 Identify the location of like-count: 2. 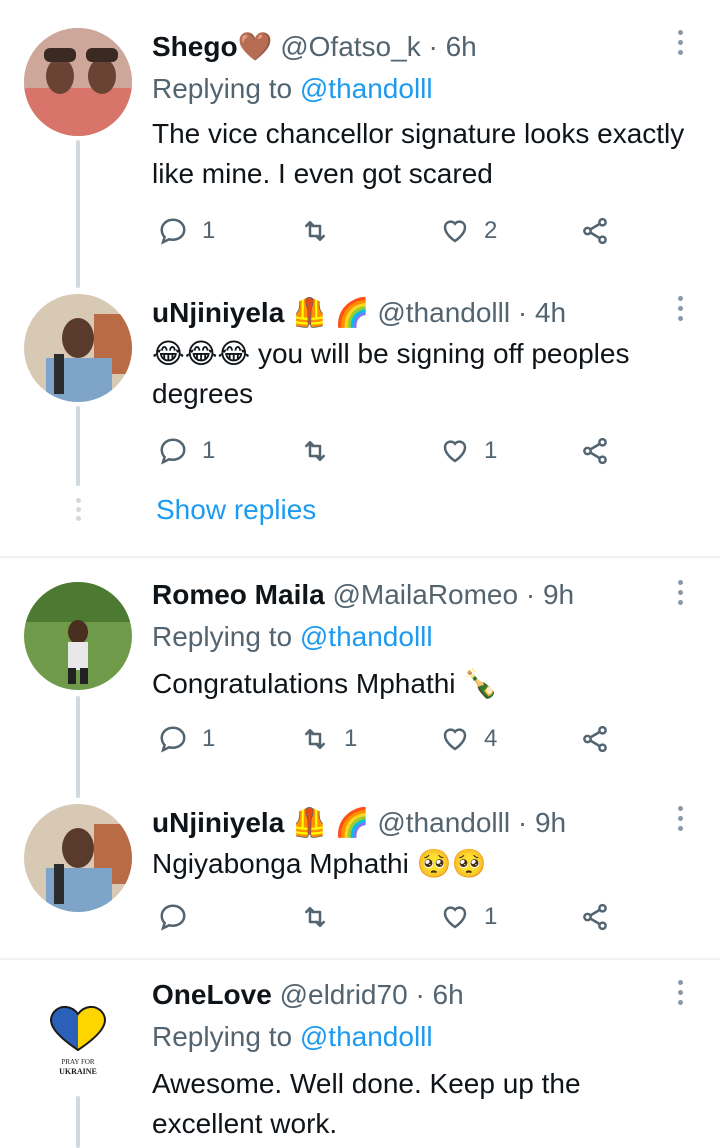
(491, 230).